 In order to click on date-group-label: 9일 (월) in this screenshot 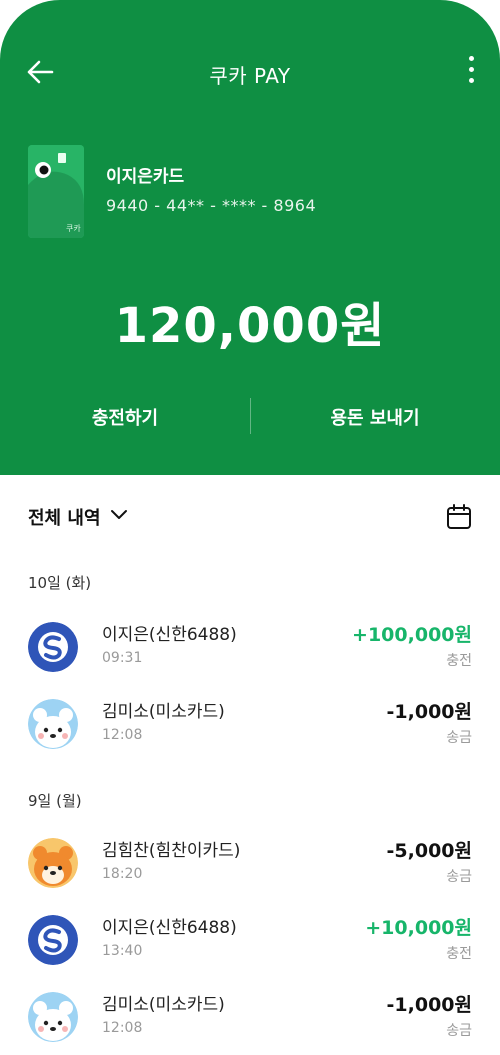, I will do `click(55, 801)`.